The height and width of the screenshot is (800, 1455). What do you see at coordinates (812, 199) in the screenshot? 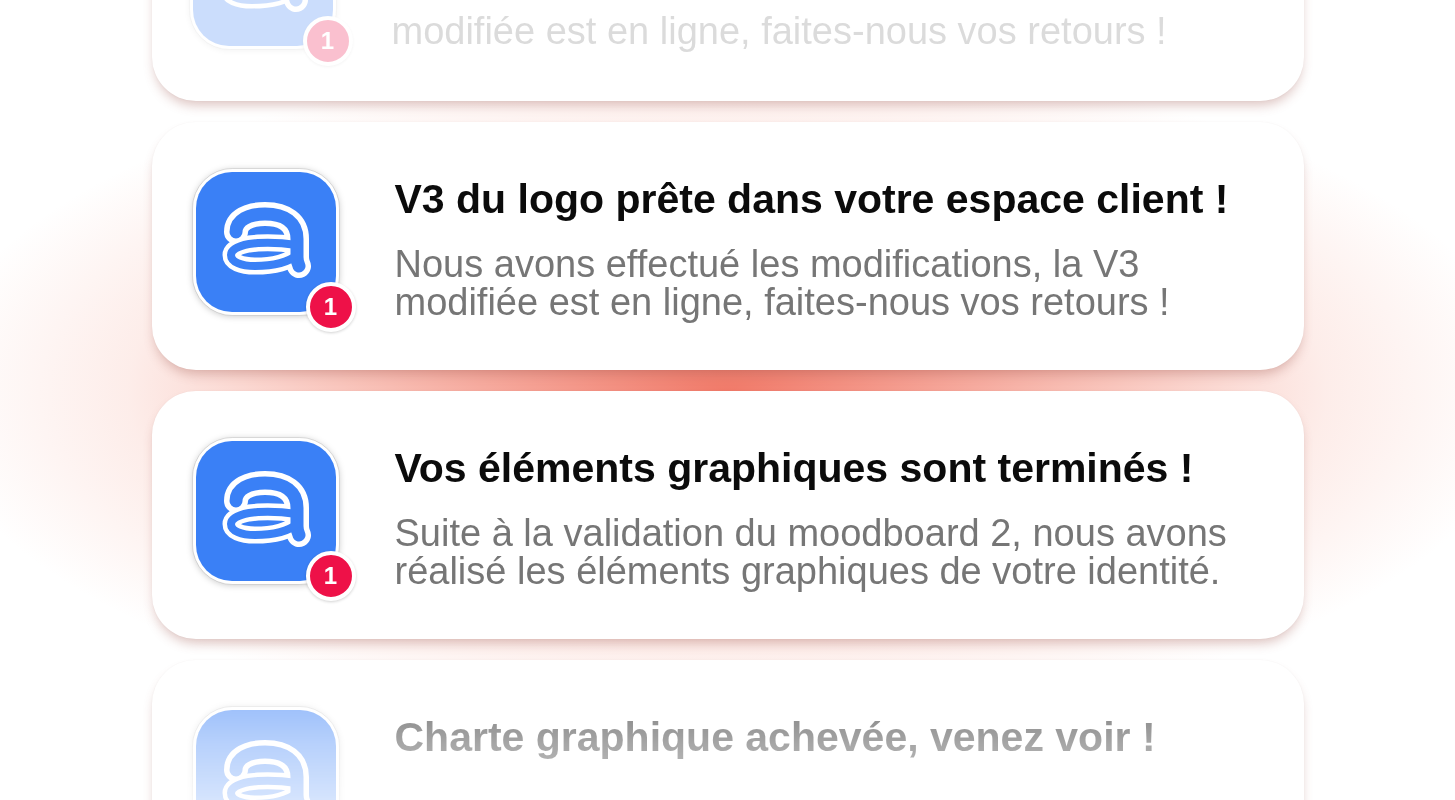
I see `notification-title: V3 du logo prête dans votre espace client !` at bounding box center [812, 199].